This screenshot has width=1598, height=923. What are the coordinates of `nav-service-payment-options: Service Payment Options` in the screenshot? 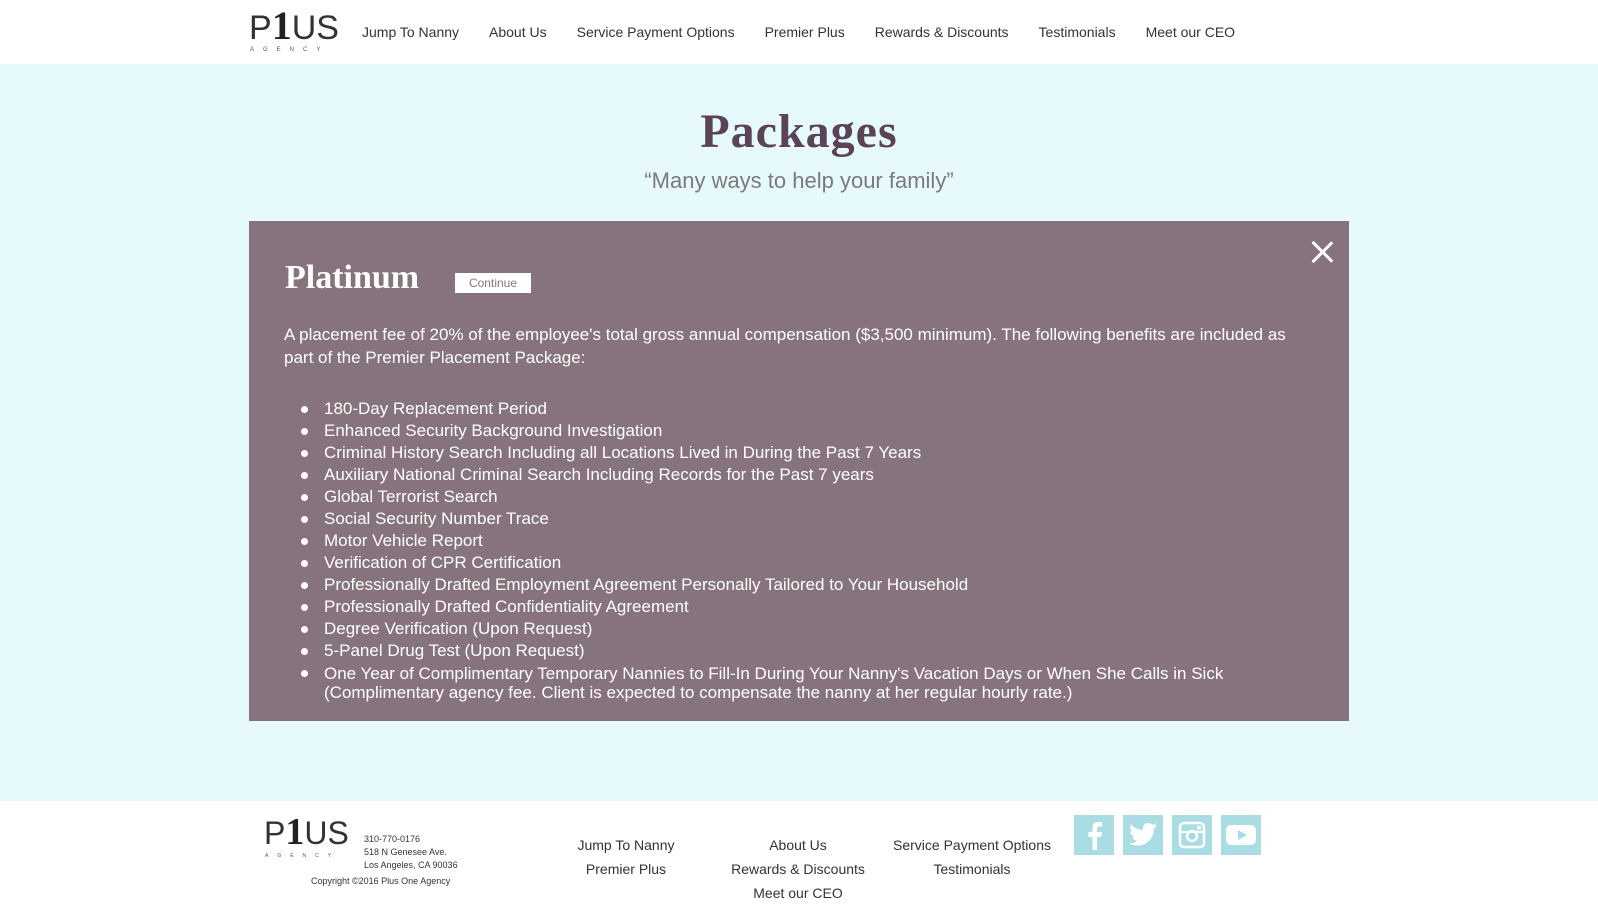 It's located at (656, 32).